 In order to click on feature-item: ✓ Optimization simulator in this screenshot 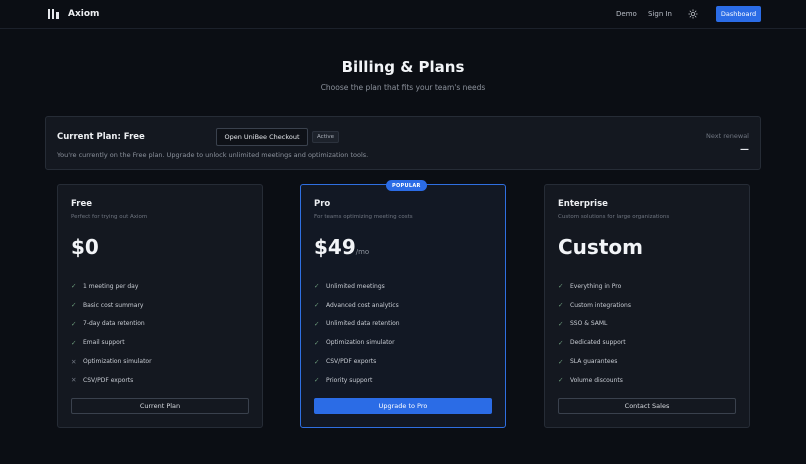, I will do `click(357, 342)`.